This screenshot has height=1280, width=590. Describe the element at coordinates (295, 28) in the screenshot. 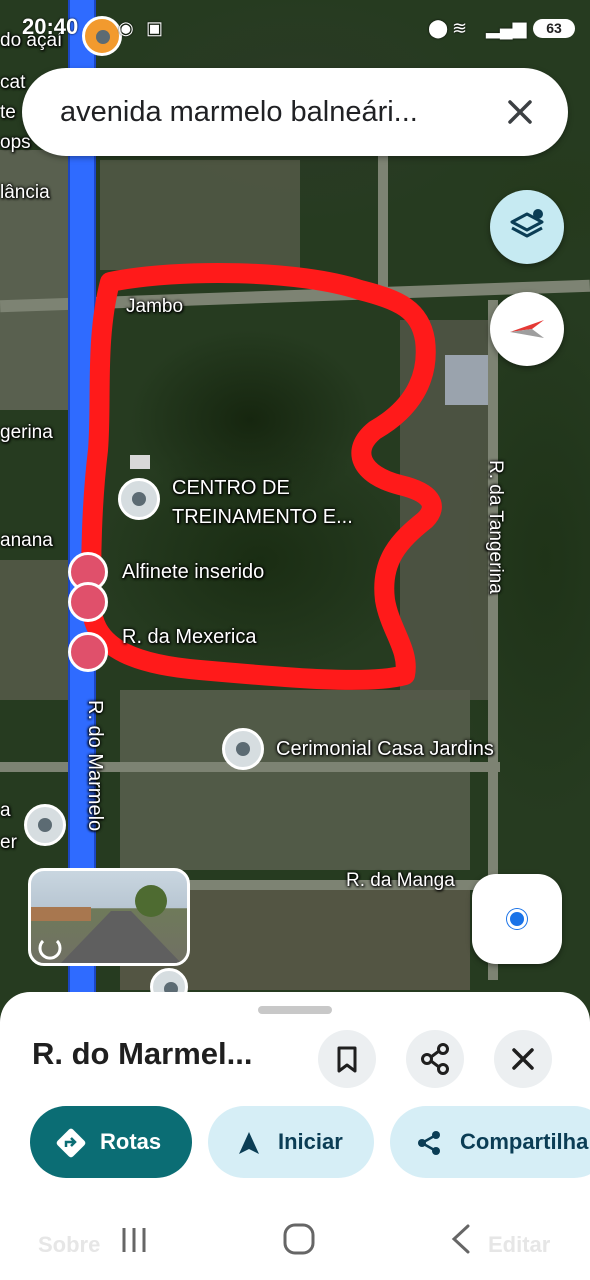

I see `status-bar: 20:40 ◉ ▣ ⬤ ≋ ▂▄▆ 63` at that location.